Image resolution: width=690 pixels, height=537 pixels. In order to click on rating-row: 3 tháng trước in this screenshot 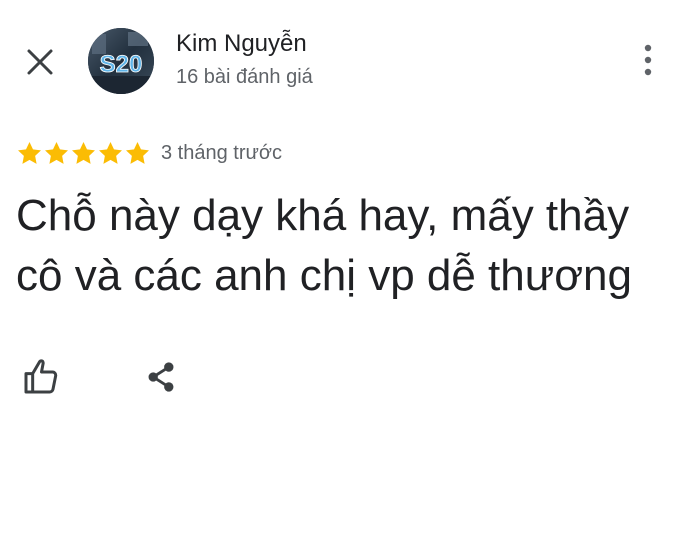, I will do `click(149, 153)`.